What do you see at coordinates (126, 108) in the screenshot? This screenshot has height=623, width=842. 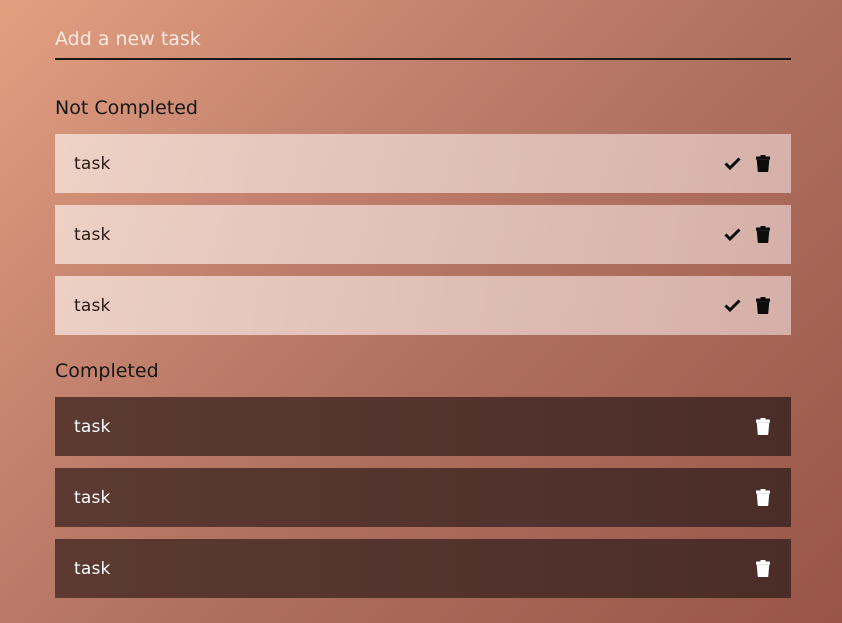 I see `not-completed-heading: Not Completed` at bounding box center [126, 108].